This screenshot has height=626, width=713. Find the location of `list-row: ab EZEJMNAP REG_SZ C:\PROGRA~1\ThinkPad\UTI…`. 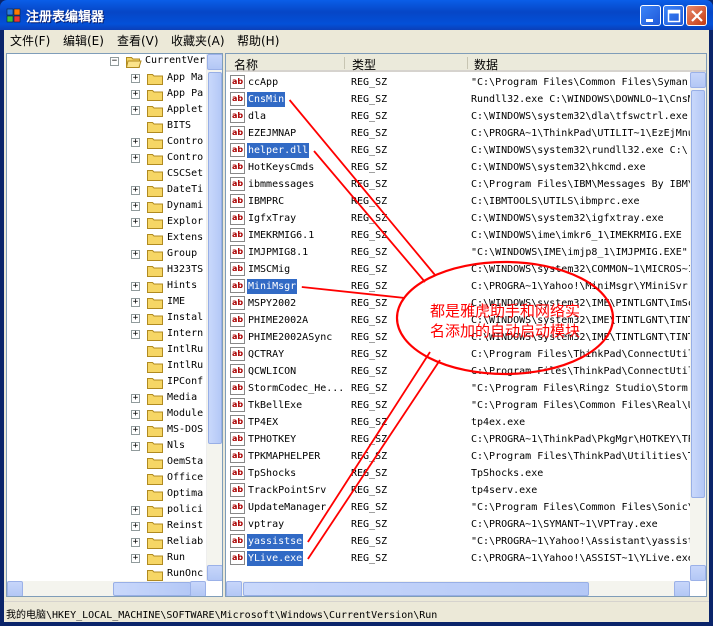

list-row: ab EZEJMNAP REG_SZ C:\PROGRA~1\ThinkPad\UTI… is located at coordinates (458, 133).